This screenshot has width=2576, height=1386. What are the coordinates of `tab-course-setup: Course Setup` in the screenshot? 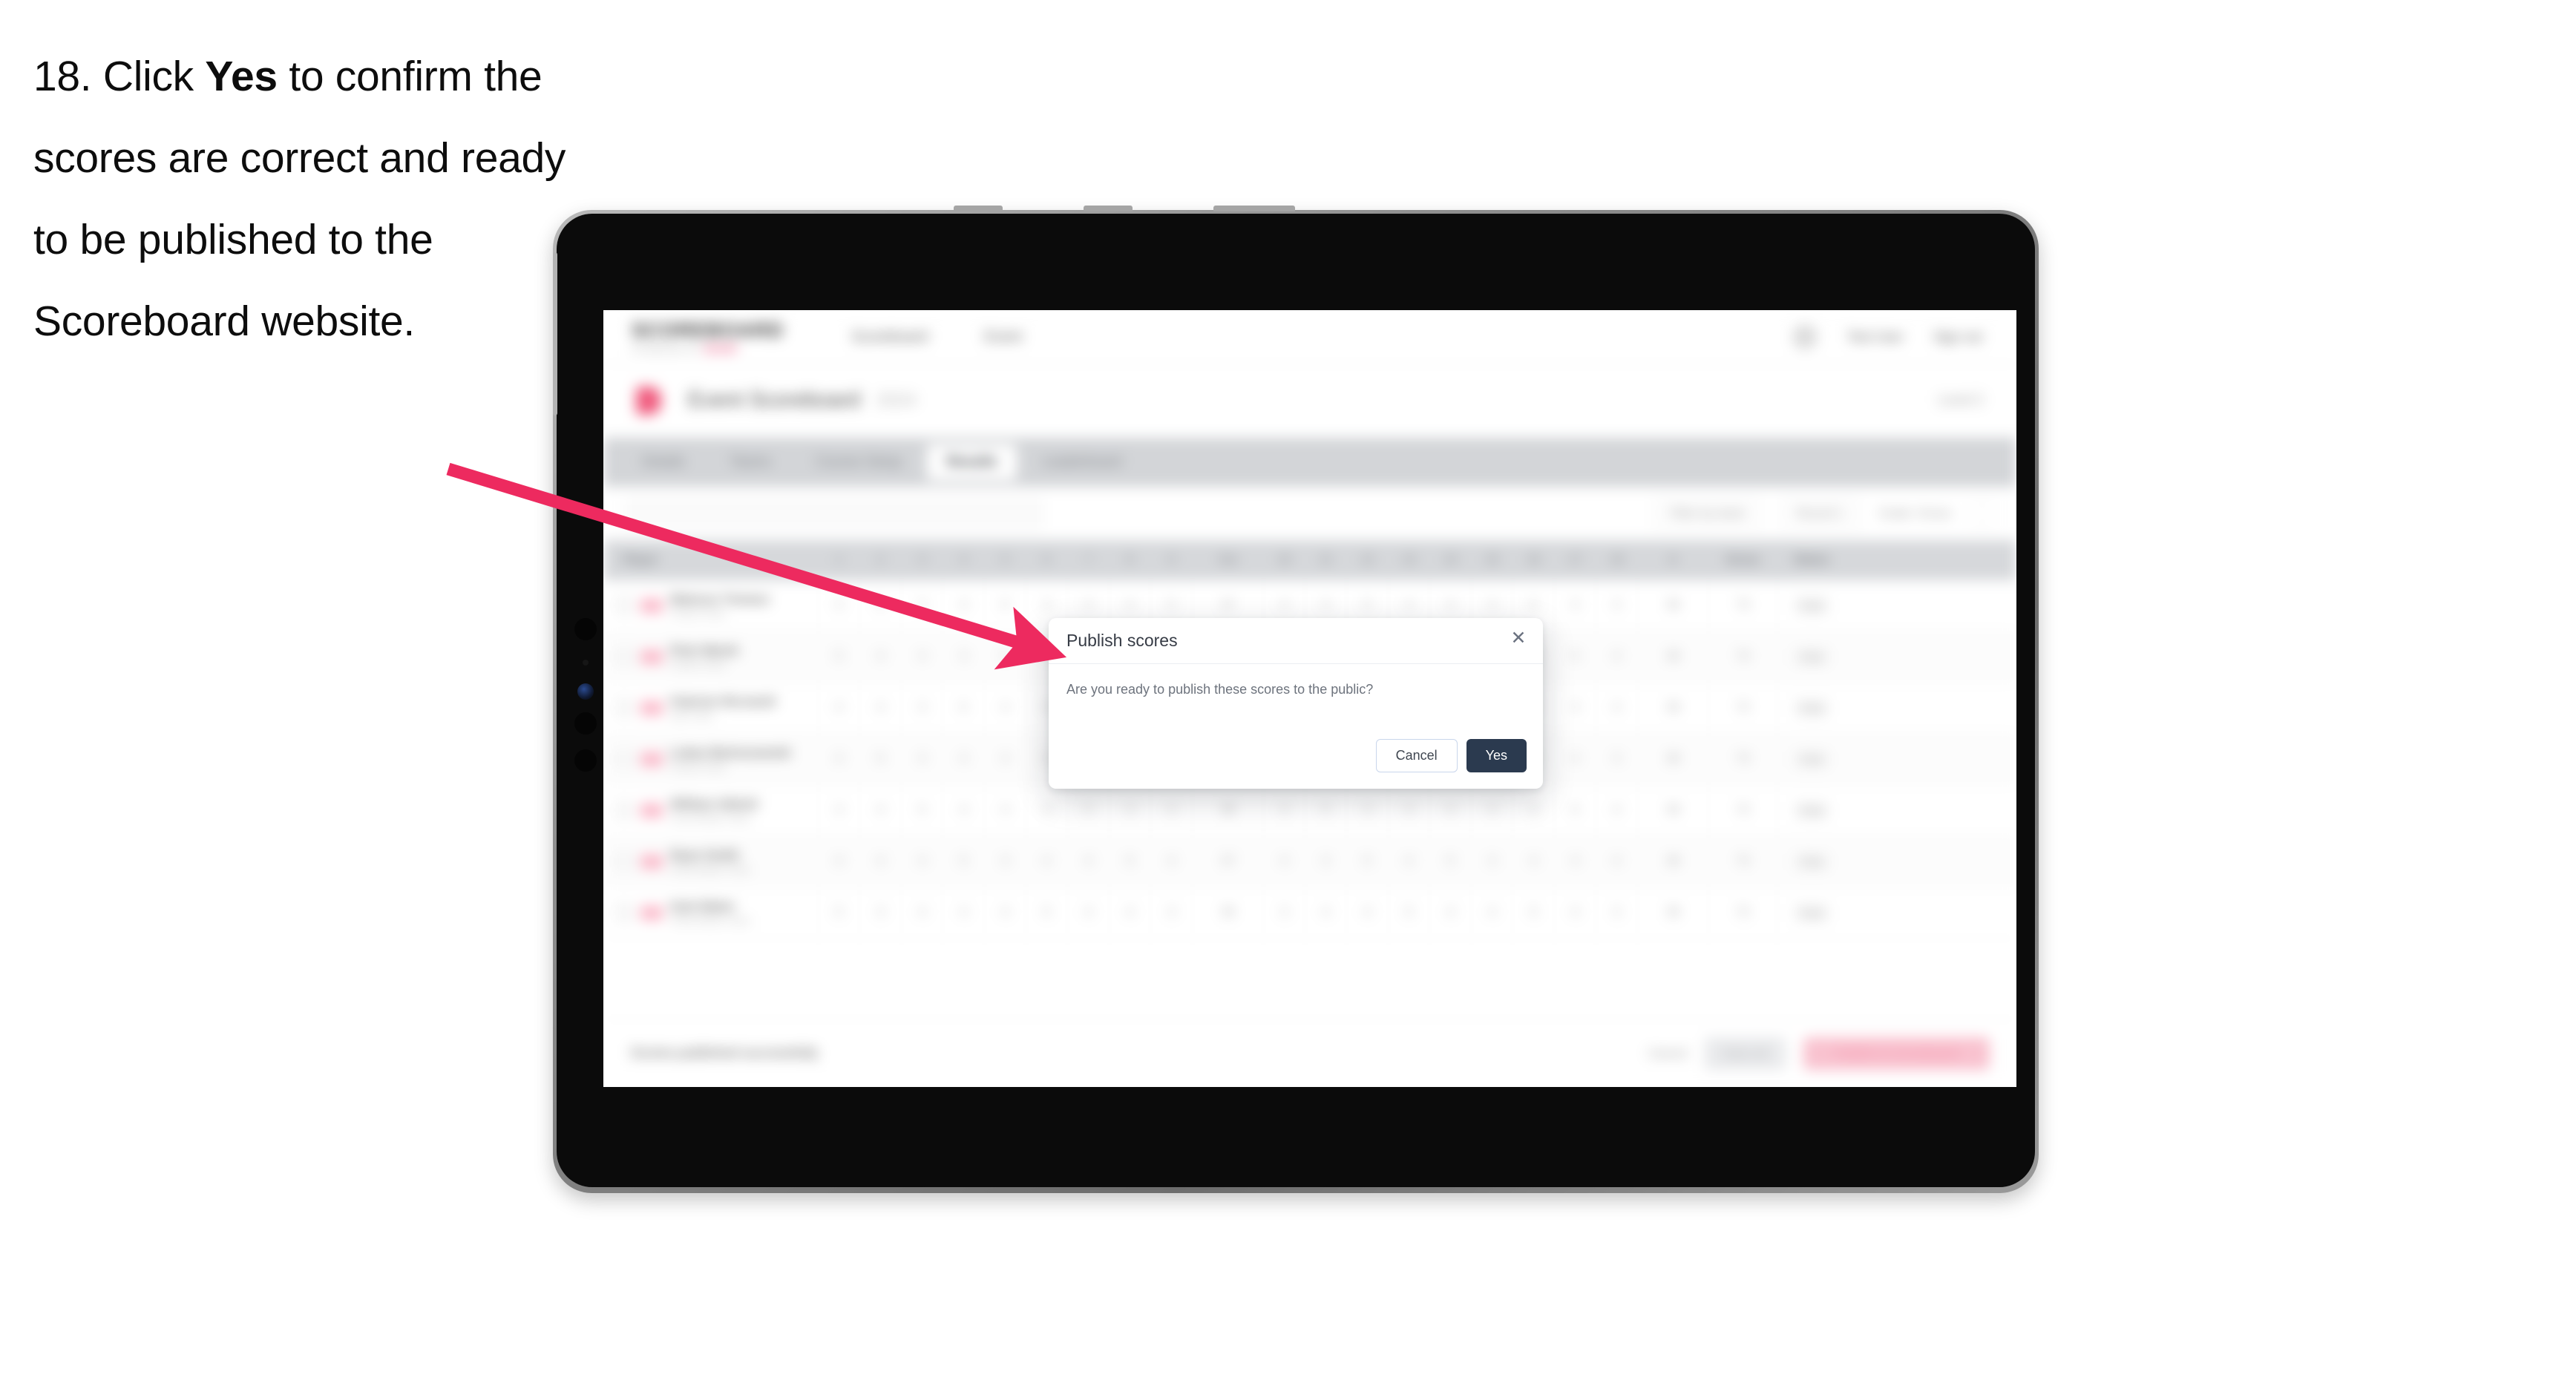 It's located at (858, 462).